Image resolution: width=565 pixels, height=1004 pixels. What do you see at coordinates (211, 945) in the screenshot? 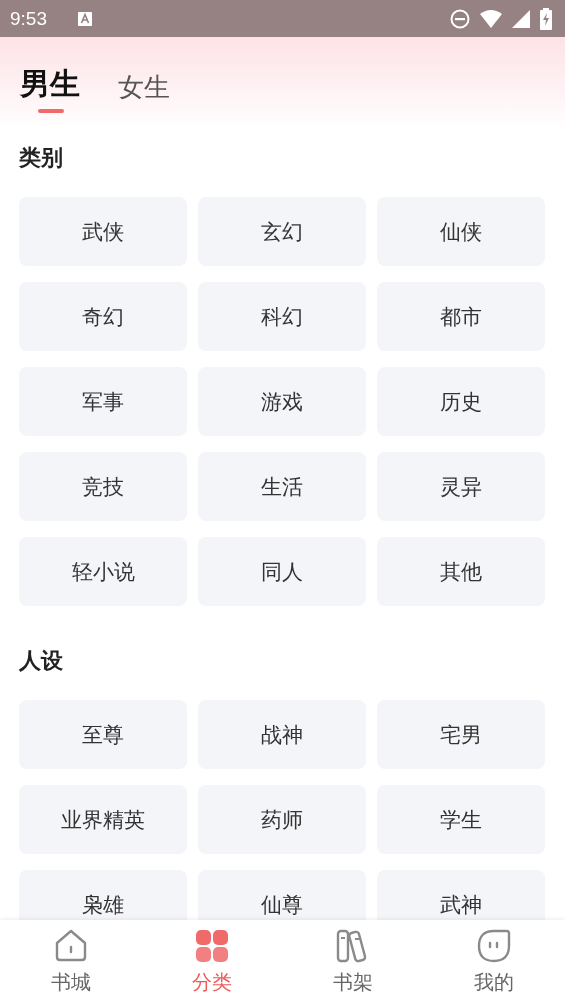
I see `grid-icon` at bounding box center [211, 945].